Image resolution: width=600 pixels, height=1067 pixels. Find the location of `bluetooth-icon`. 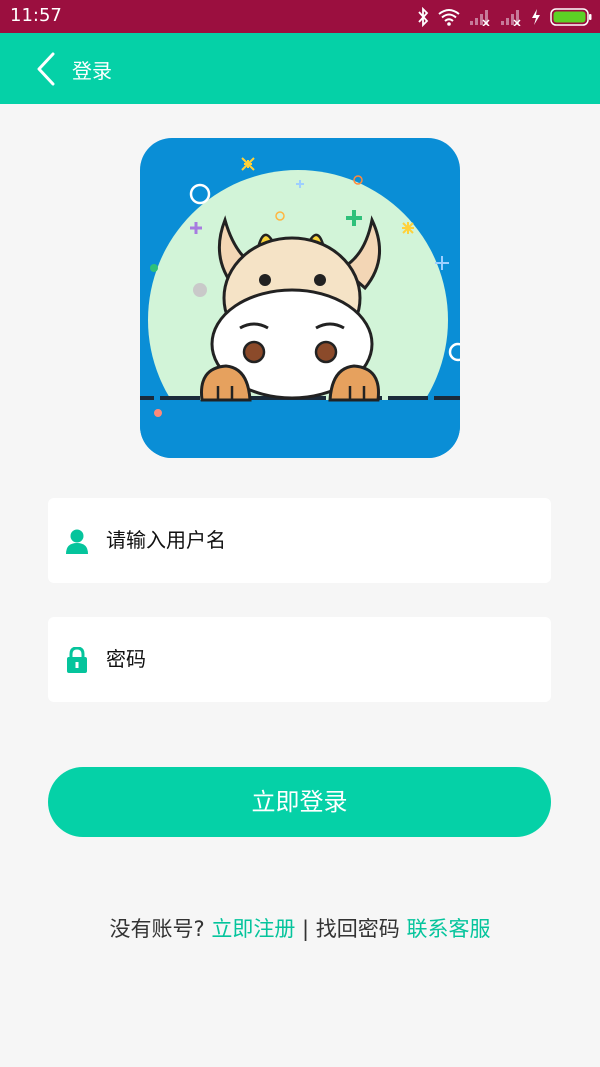

bluetooth-icon is located at coordinates (423, 17).